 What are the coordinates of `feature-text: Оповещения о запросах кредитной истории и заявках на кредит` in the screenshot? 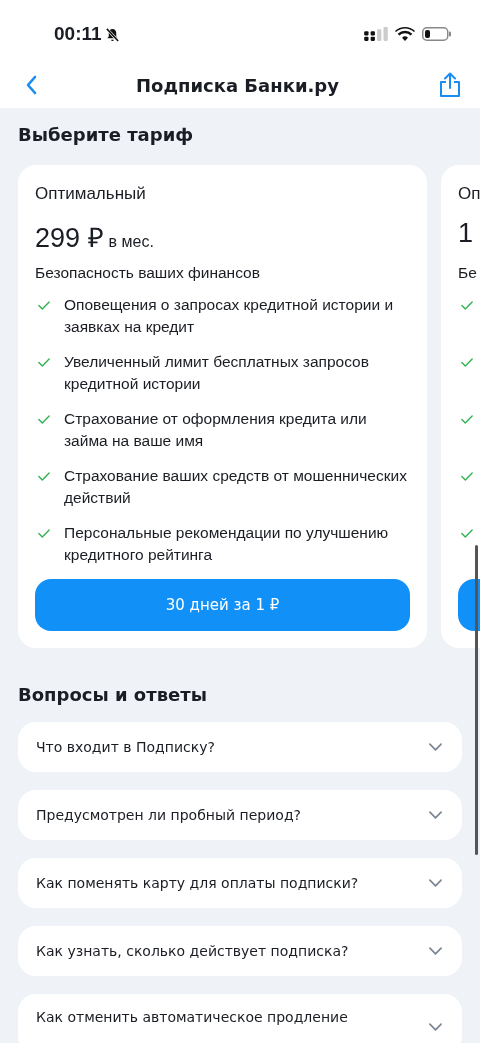 It's located at (229, 316).